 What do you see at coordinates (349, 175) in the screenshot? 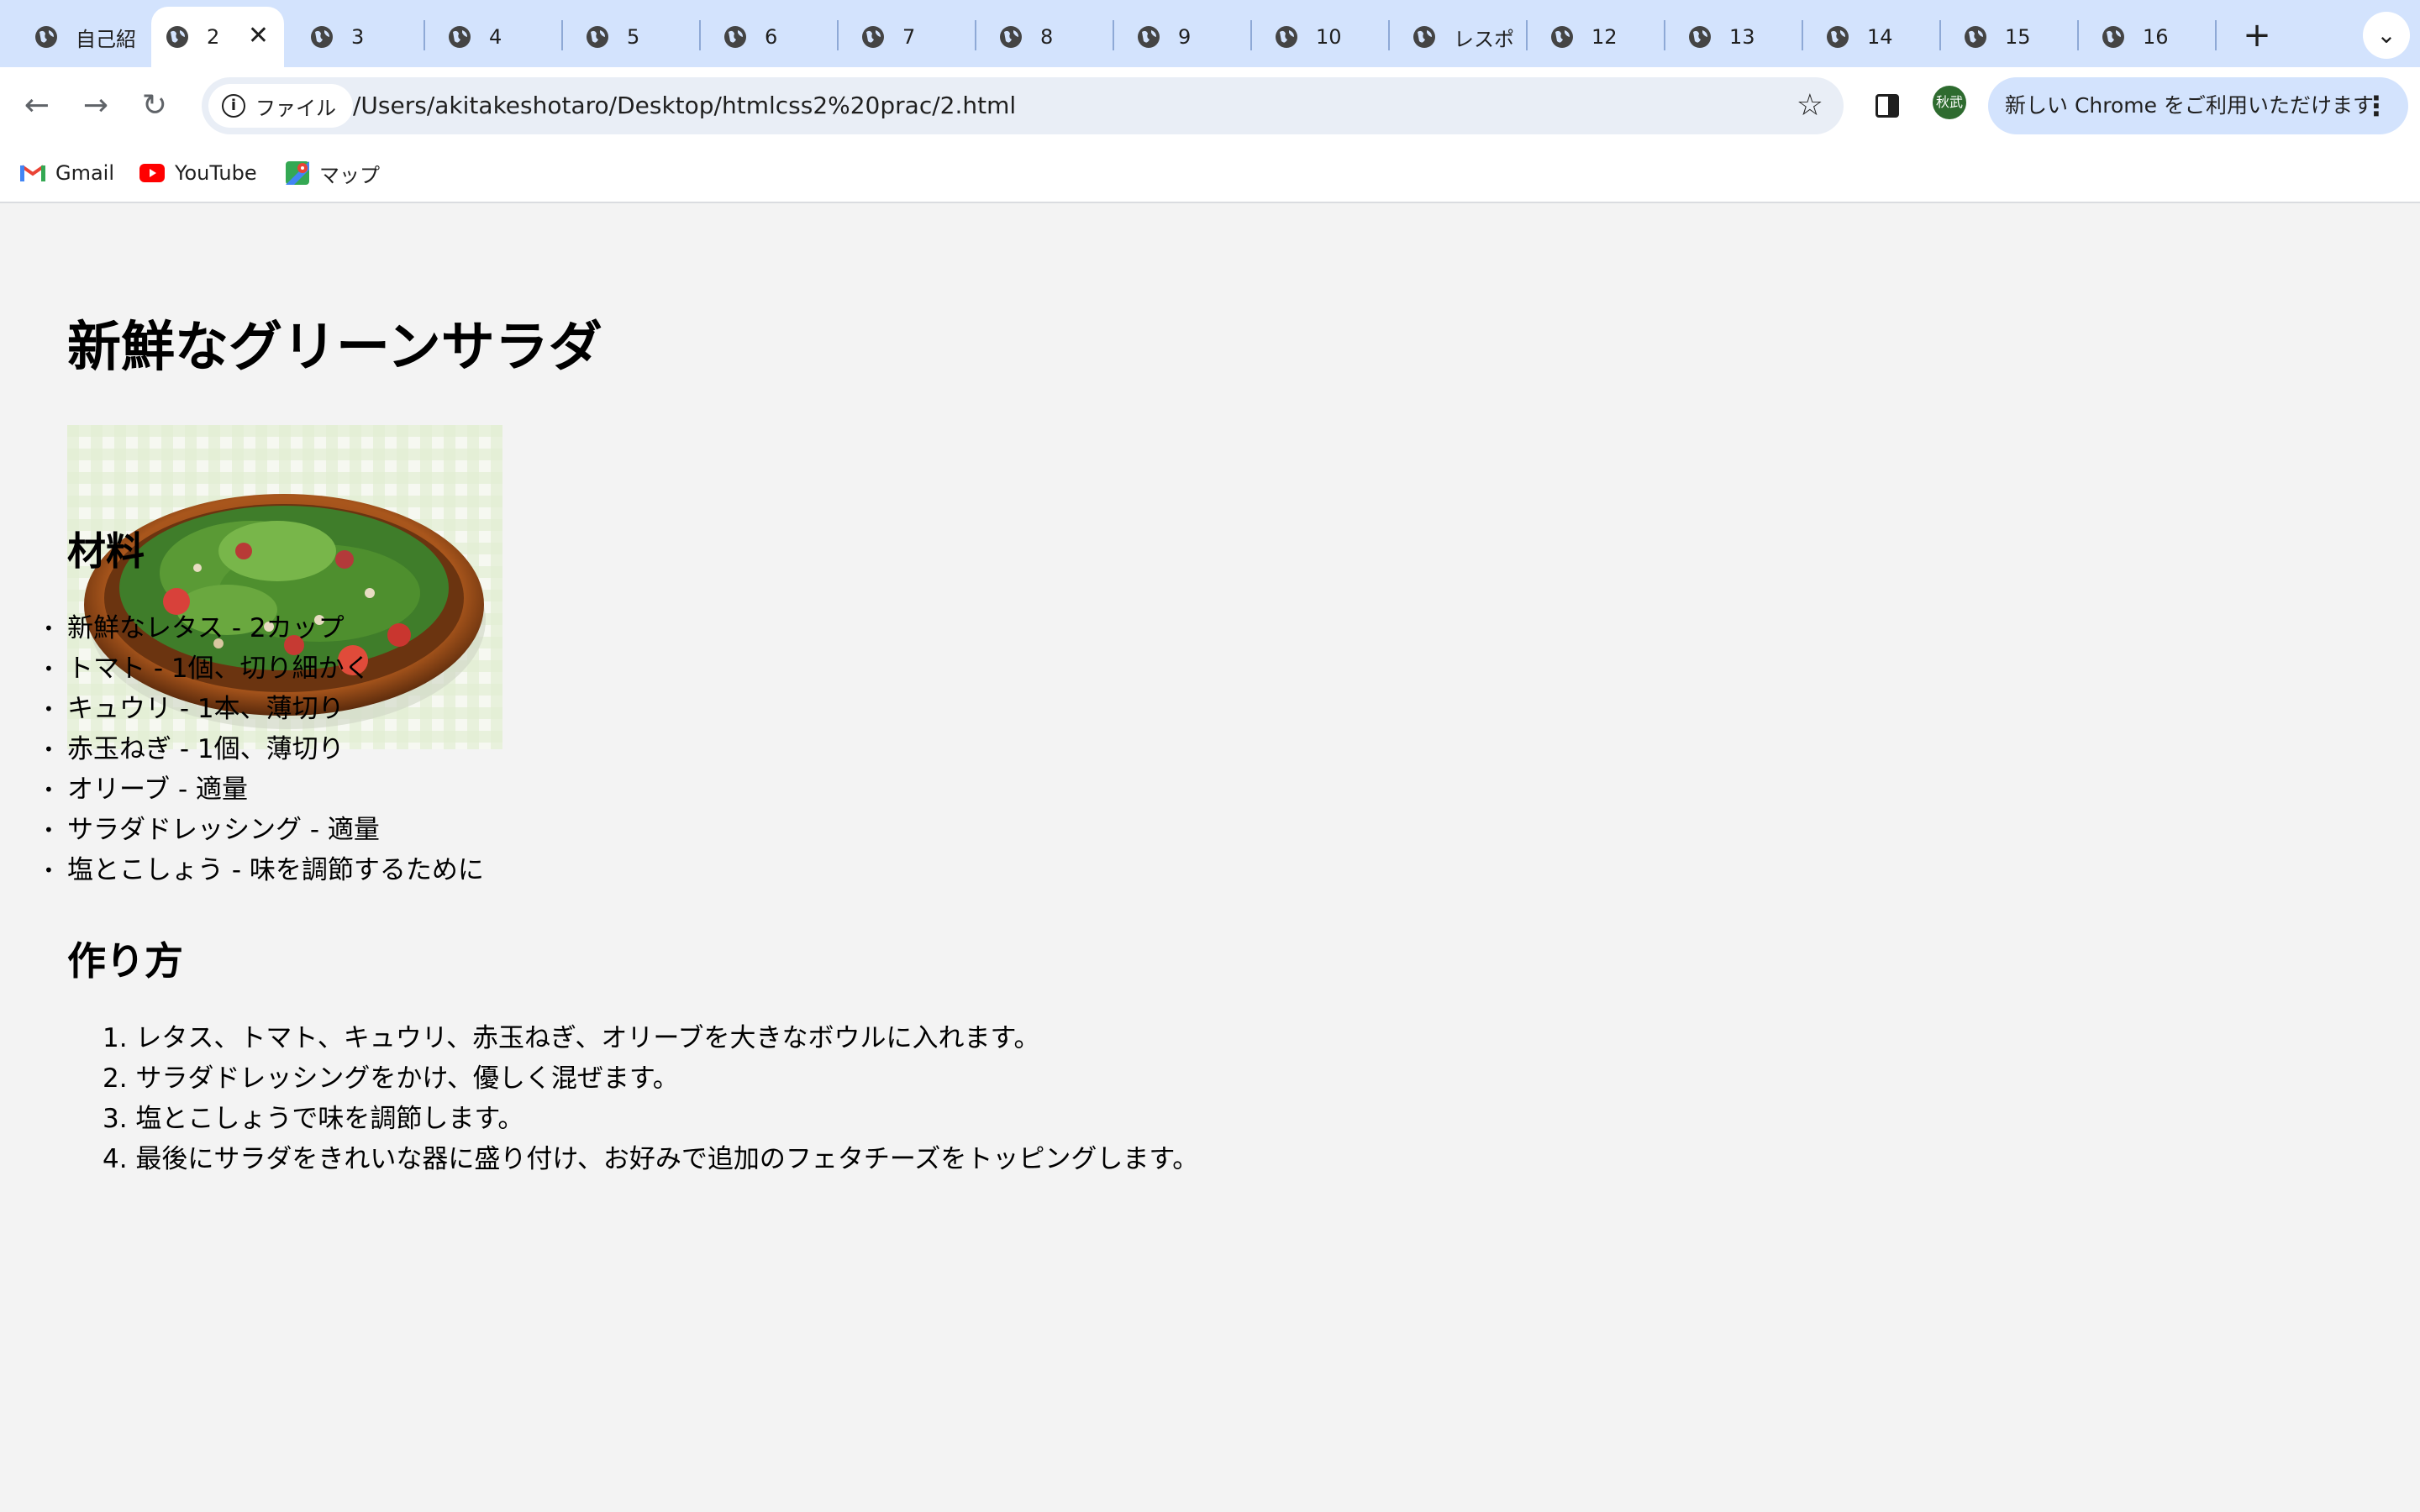
I see `bookmark-label: マップ` at bounding box center [349, 175].